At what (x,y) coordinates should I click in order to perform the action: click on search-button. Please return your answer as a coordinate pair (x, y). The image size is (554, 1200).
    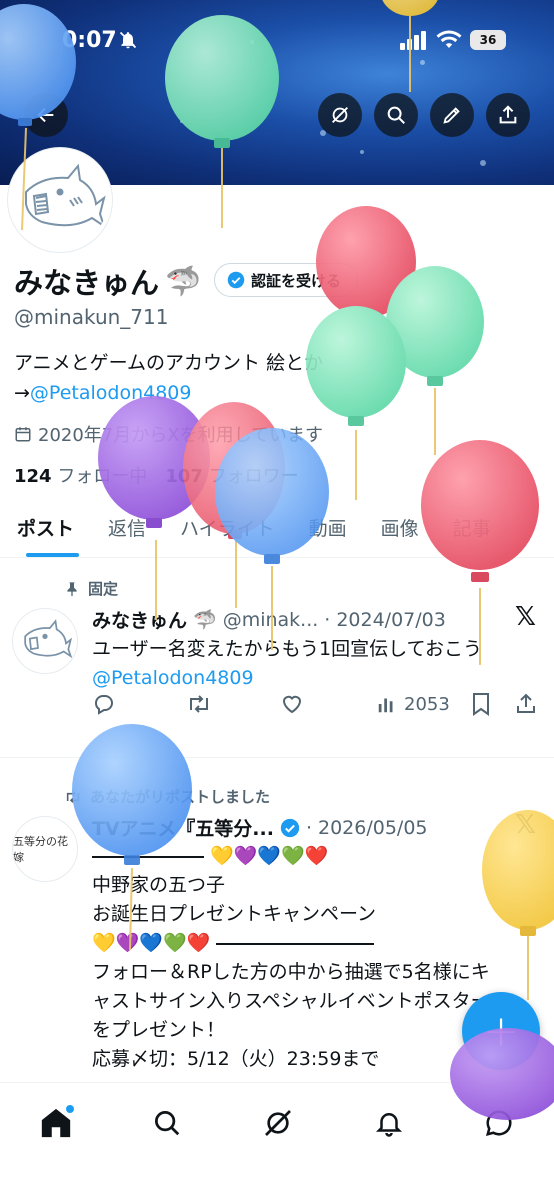
    Looking at the image, I should click on (396, 115).